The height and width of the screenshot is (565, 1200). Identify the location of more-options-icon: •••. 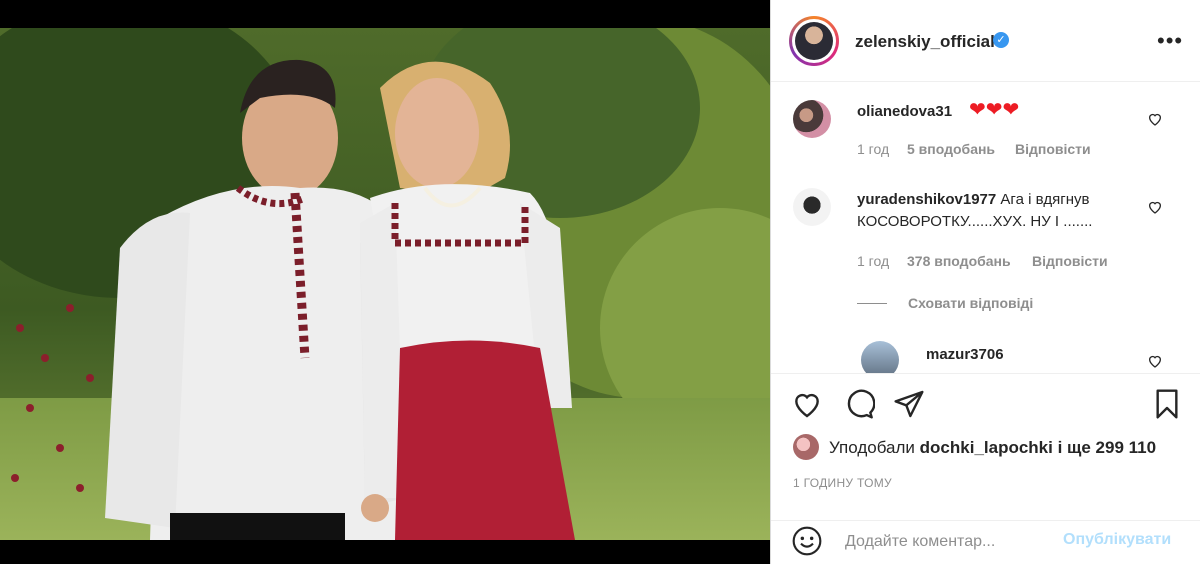
(1170, 41).